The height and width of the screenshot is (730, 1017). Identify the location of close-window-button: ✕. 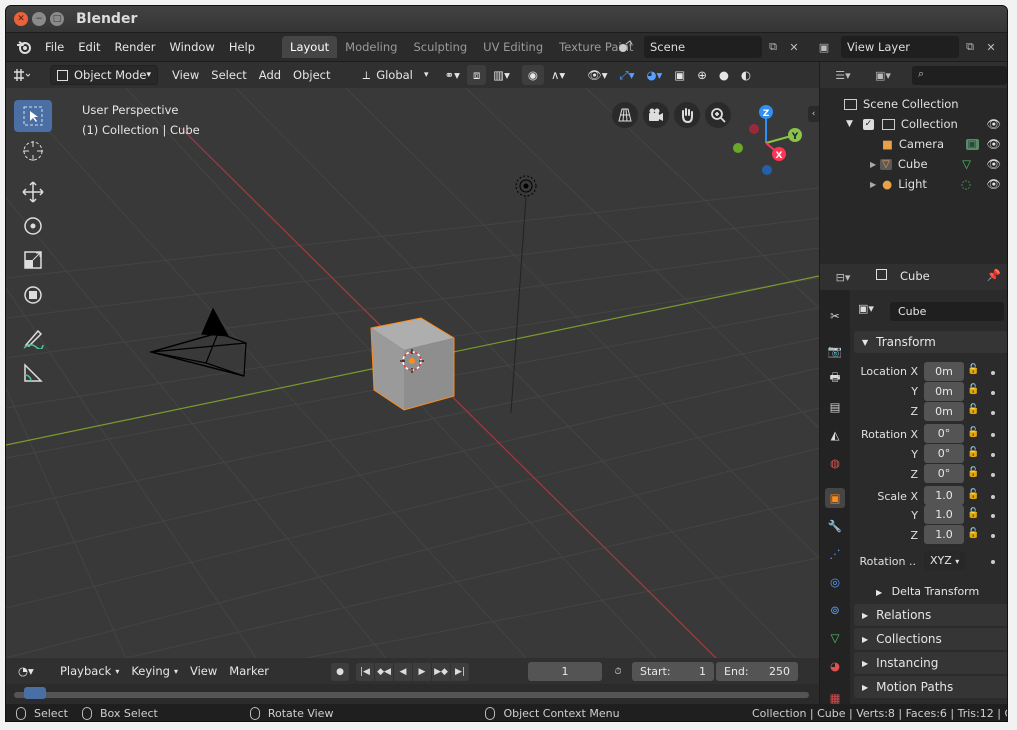
(21, 19).